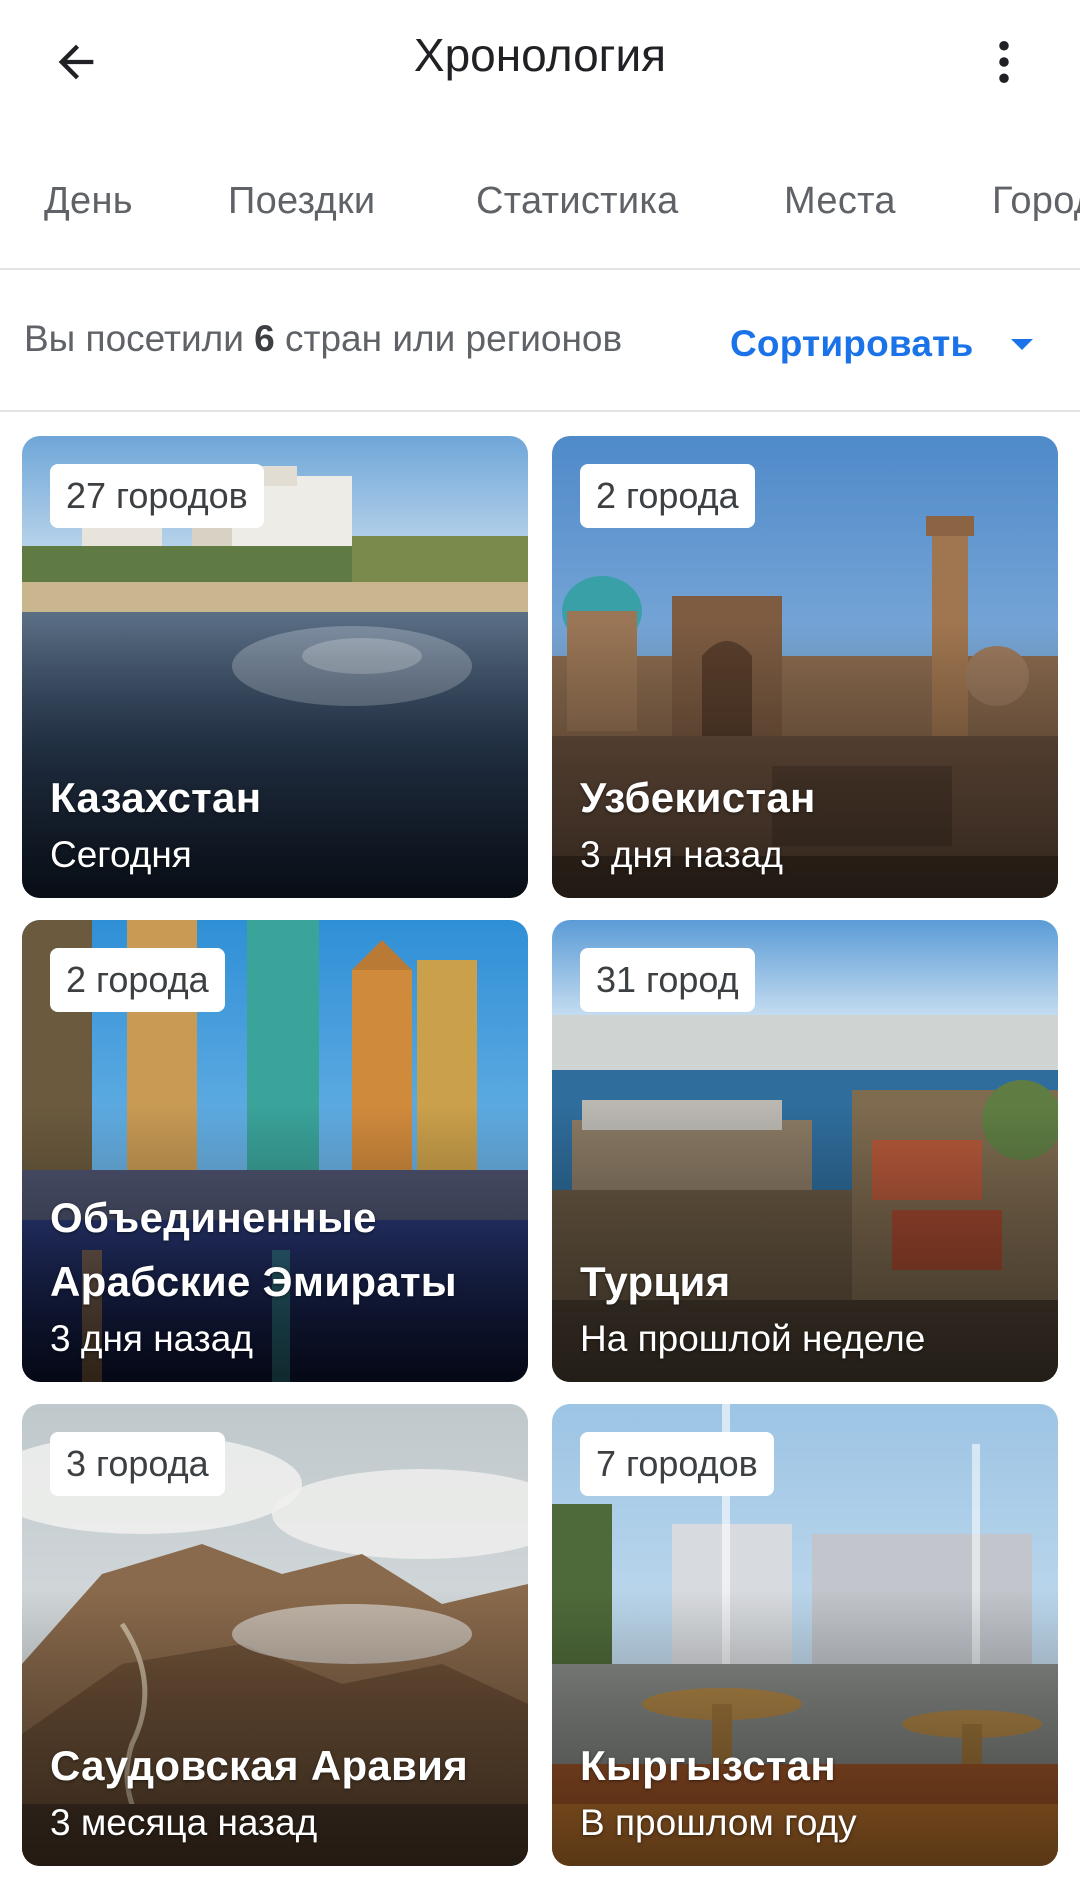  I want to click on country-name: Кыргызстан, so click(708, 1765).